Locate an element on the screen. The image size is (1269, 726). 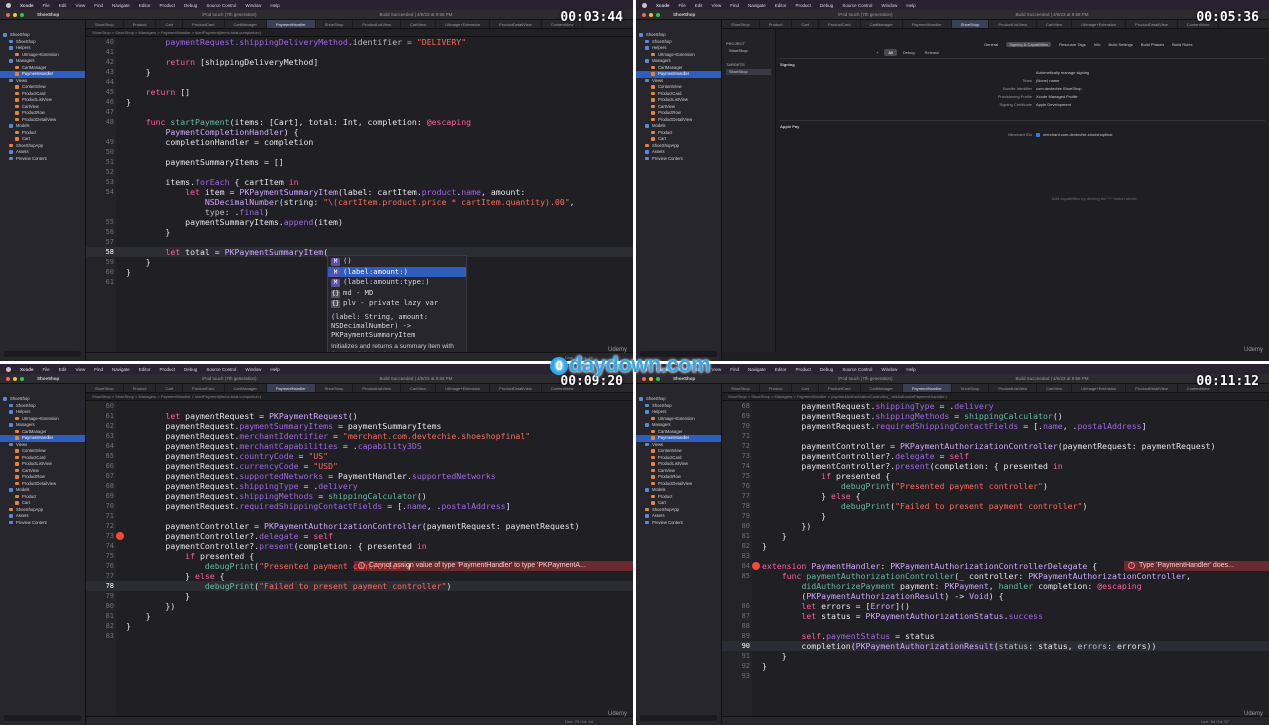
code-line: 86 let errors = [Error]() is located at coordinates (995, 606).